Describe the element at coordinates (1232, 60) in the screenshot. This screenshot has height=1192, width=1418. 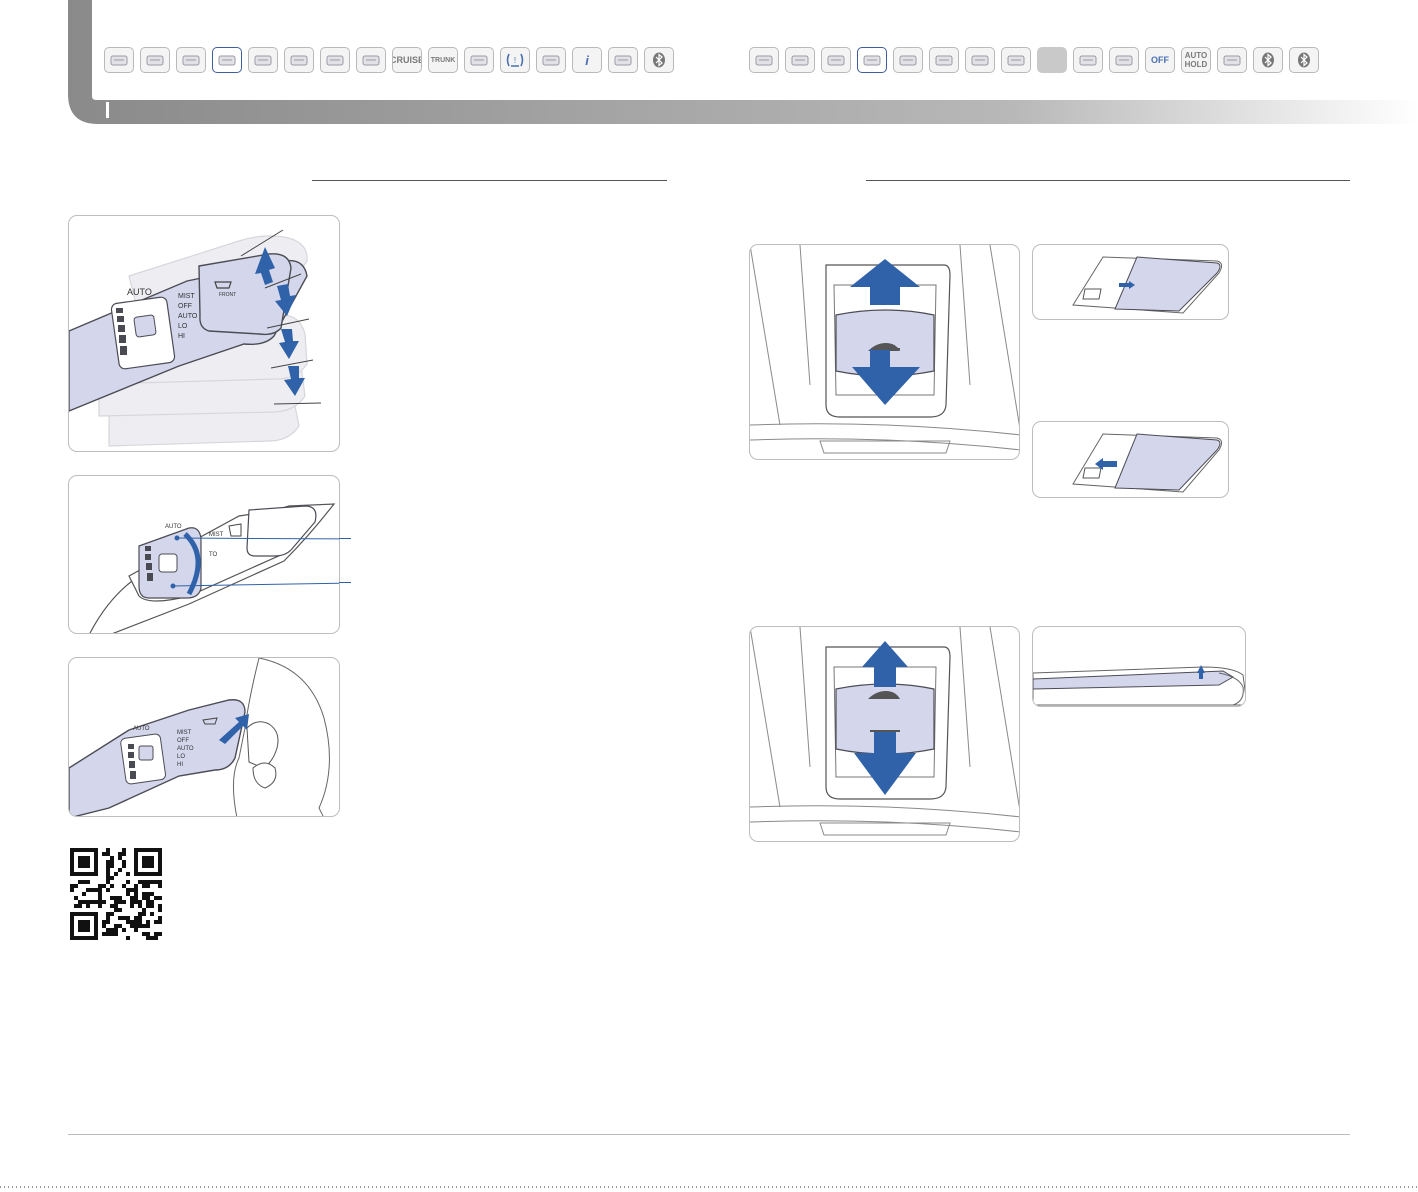
I see `parking-icon` at that location.